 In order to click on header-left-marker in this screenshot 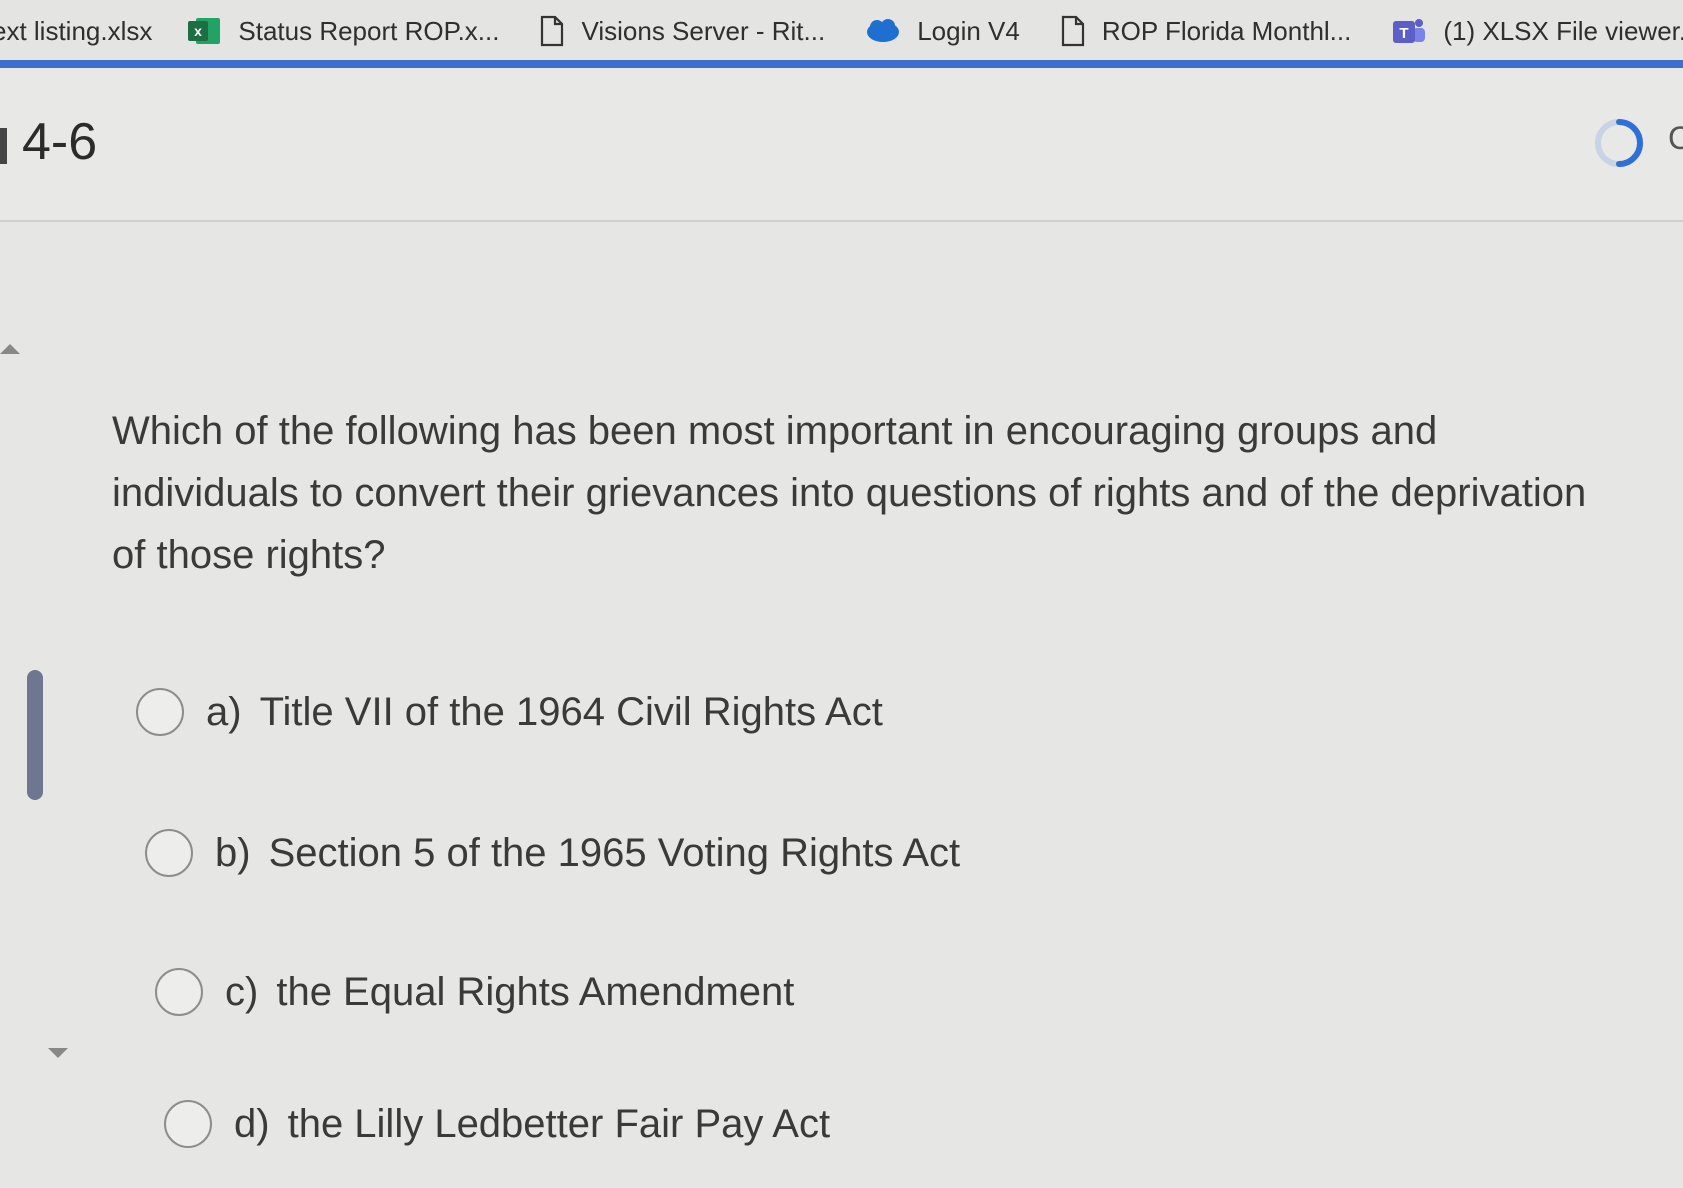, I will do `click(3, 146)`.